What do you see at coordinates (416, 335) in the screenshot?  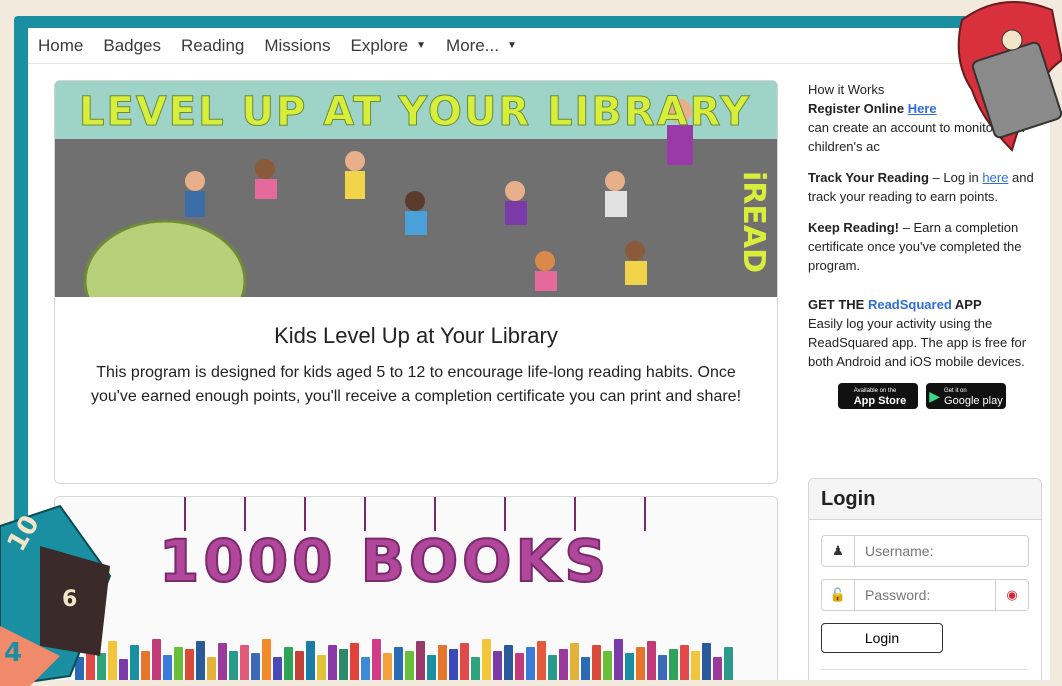 I see `program-title: Kids Level Up at Your Library` at bounding box center [416, 335].